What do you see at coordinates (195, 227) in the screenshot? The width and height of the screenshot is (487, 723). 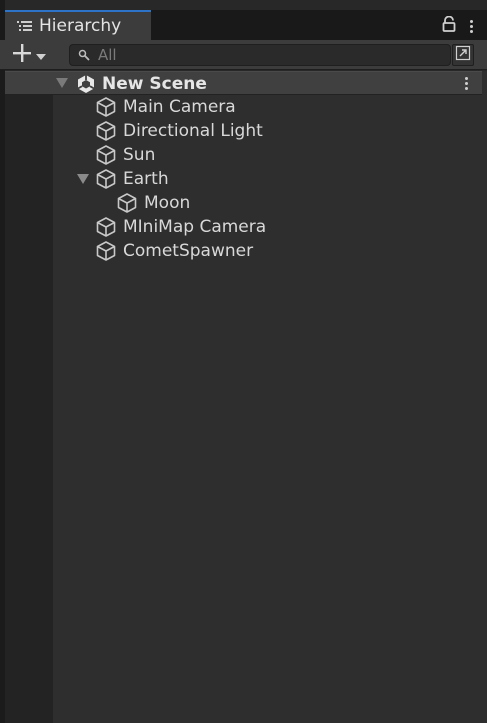 I see `item-label: MIniMap Camera` at bounding box center [195, 227].